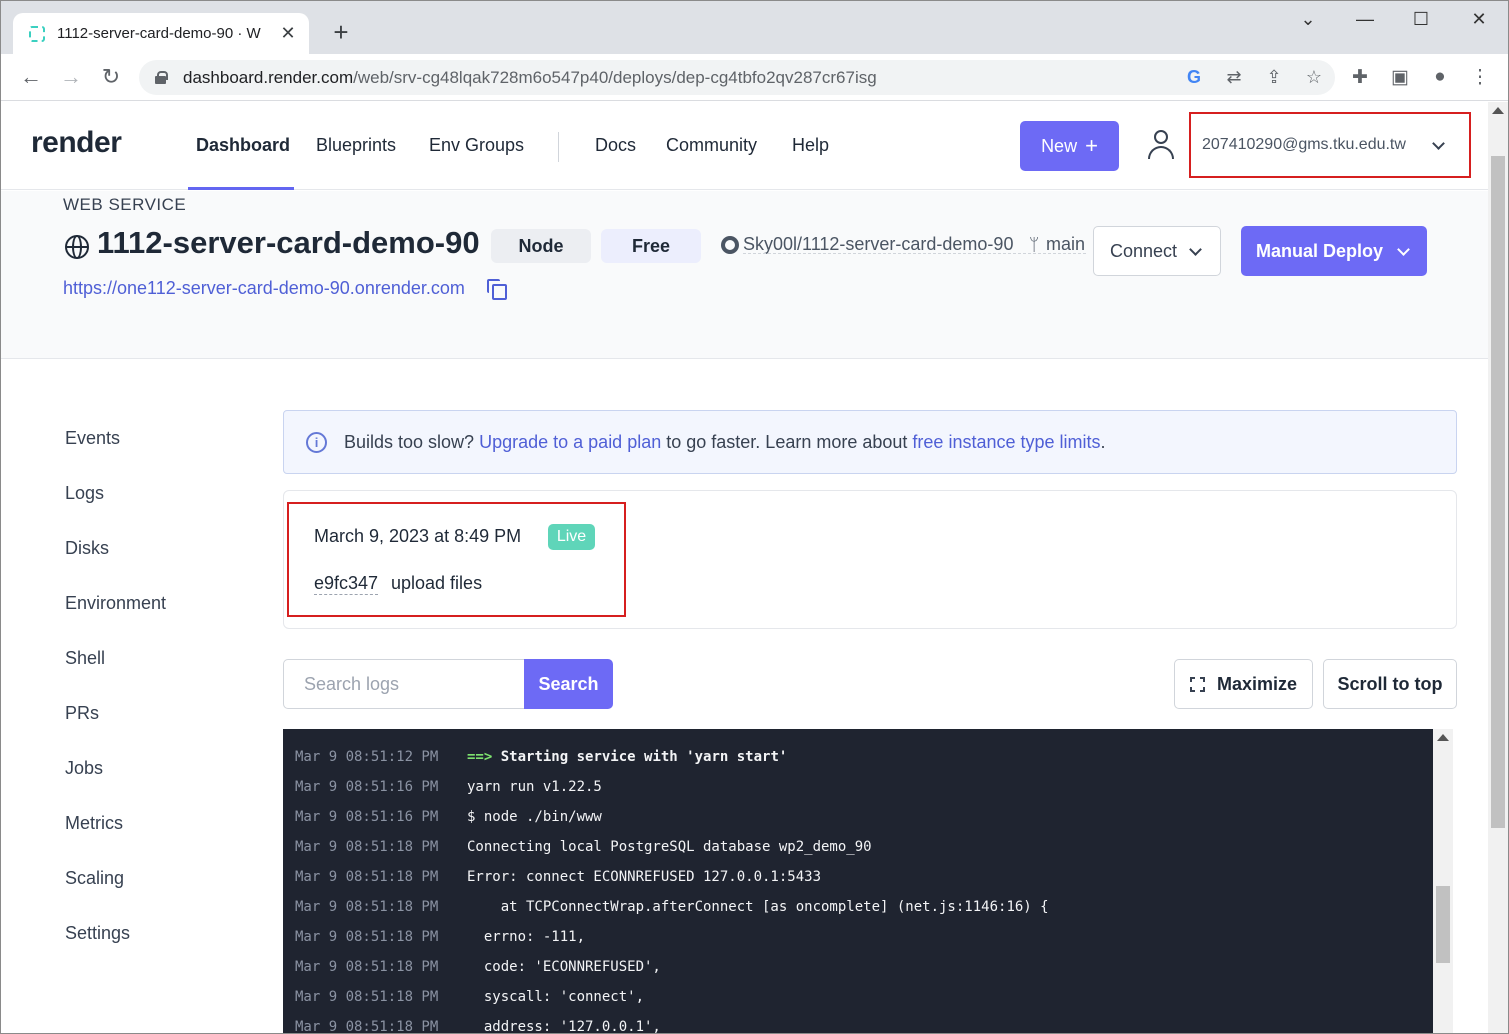 Image resolution: width=1509 pixels, height=1034 pixels. I want to click on sidebar-item-disks: Disks, so click(87, 548).